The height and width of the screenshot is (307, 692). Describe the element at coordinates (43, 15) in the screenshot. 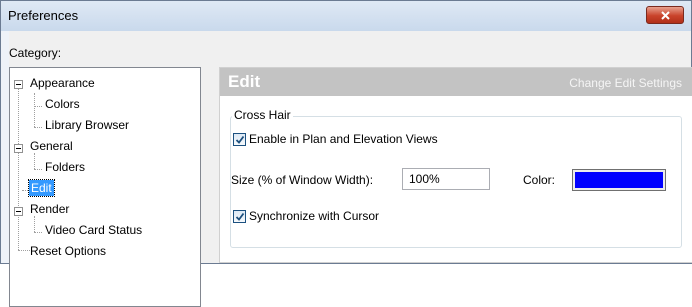

I see `window-title: Preferences` at that location.